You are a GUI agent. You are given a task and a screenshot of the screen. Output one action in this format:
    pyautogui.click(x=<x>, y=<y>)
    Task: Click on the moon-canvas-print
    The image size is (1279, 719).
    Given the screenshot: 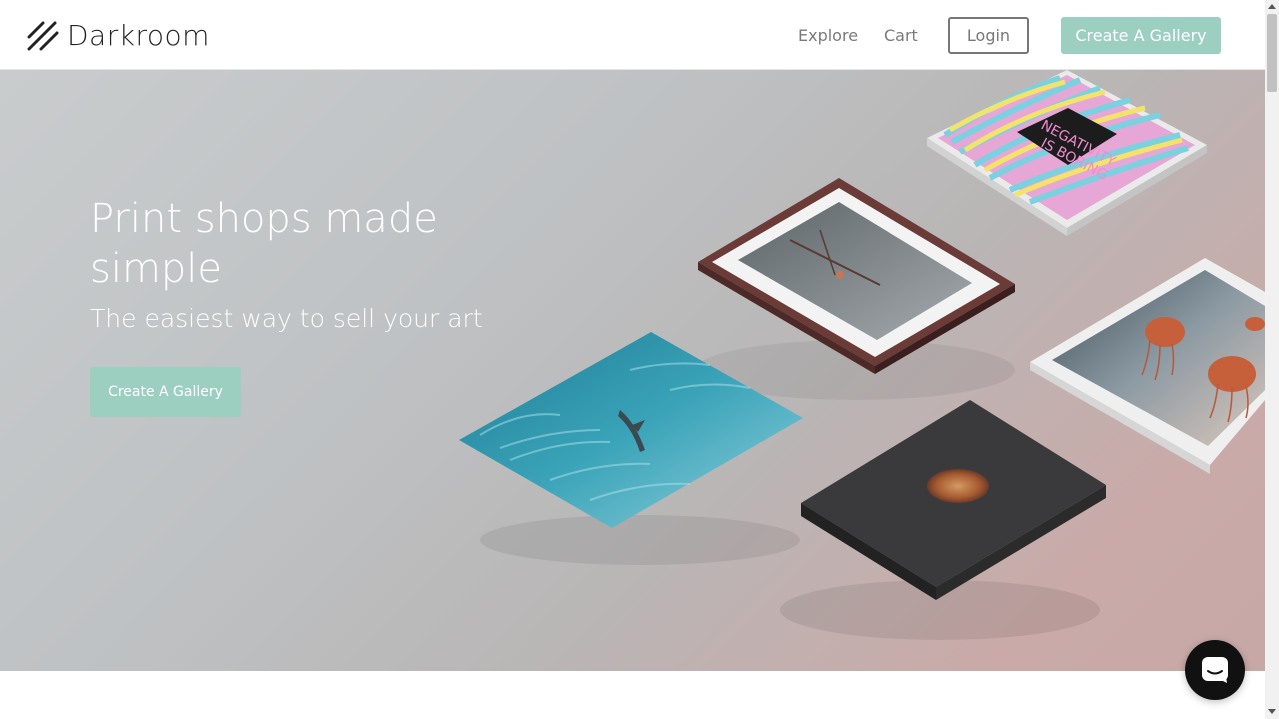 What is the action you would take?
    pyautogui.click(x=953, y=500)
    